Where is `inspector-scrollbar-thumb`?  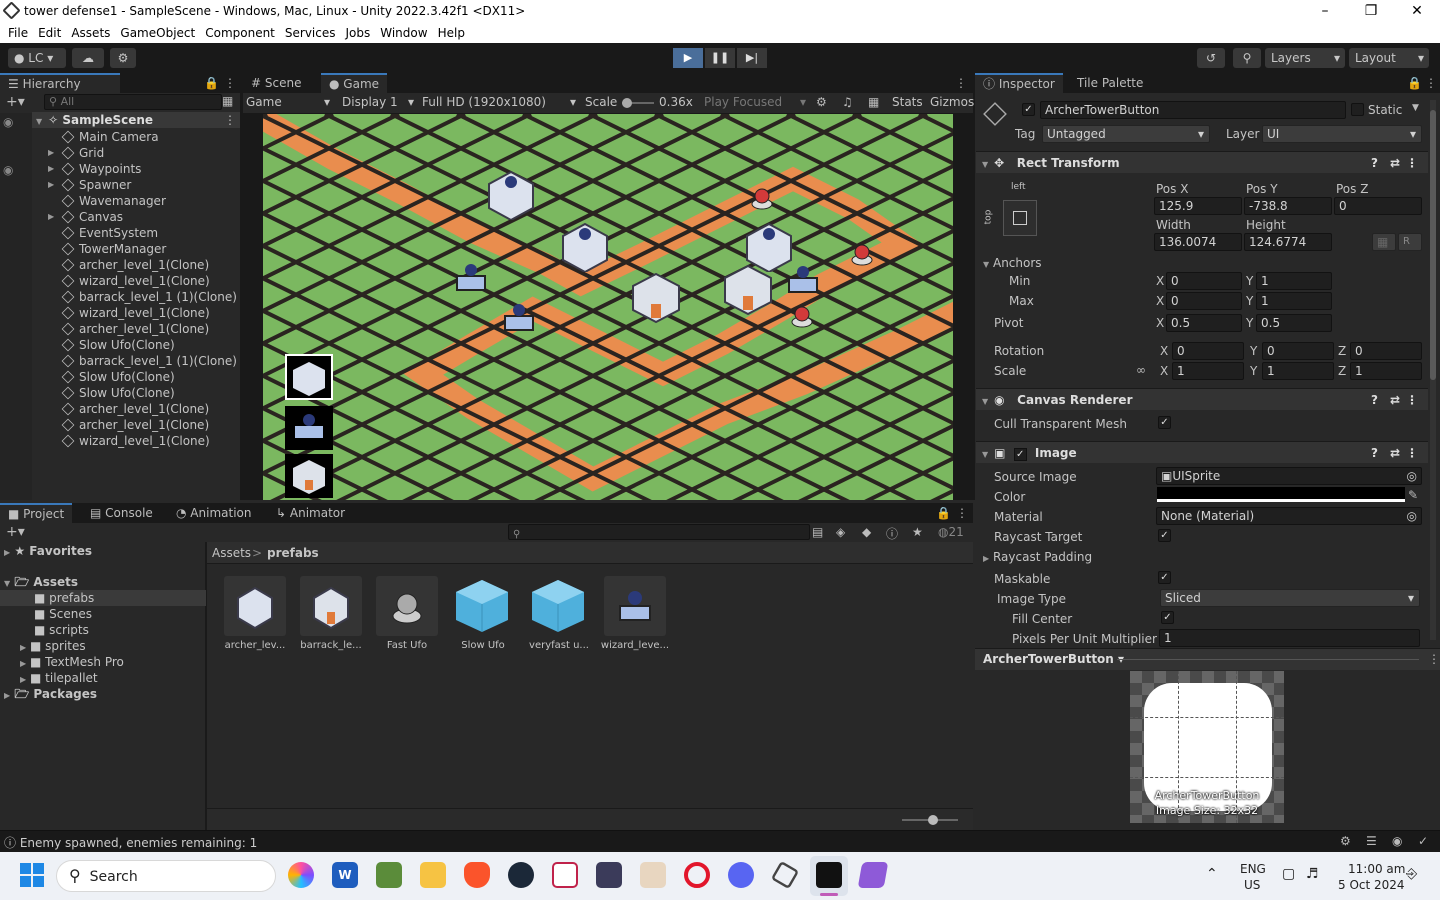 inspector-scrollbar-thumb is located at coordinates (1433, 245).